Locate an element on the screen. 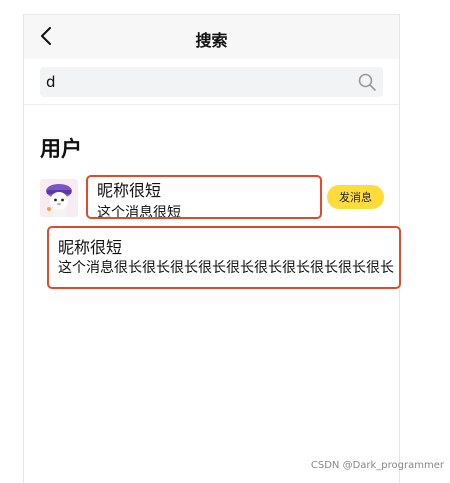  search-bar is located at coordinates (211, 82).